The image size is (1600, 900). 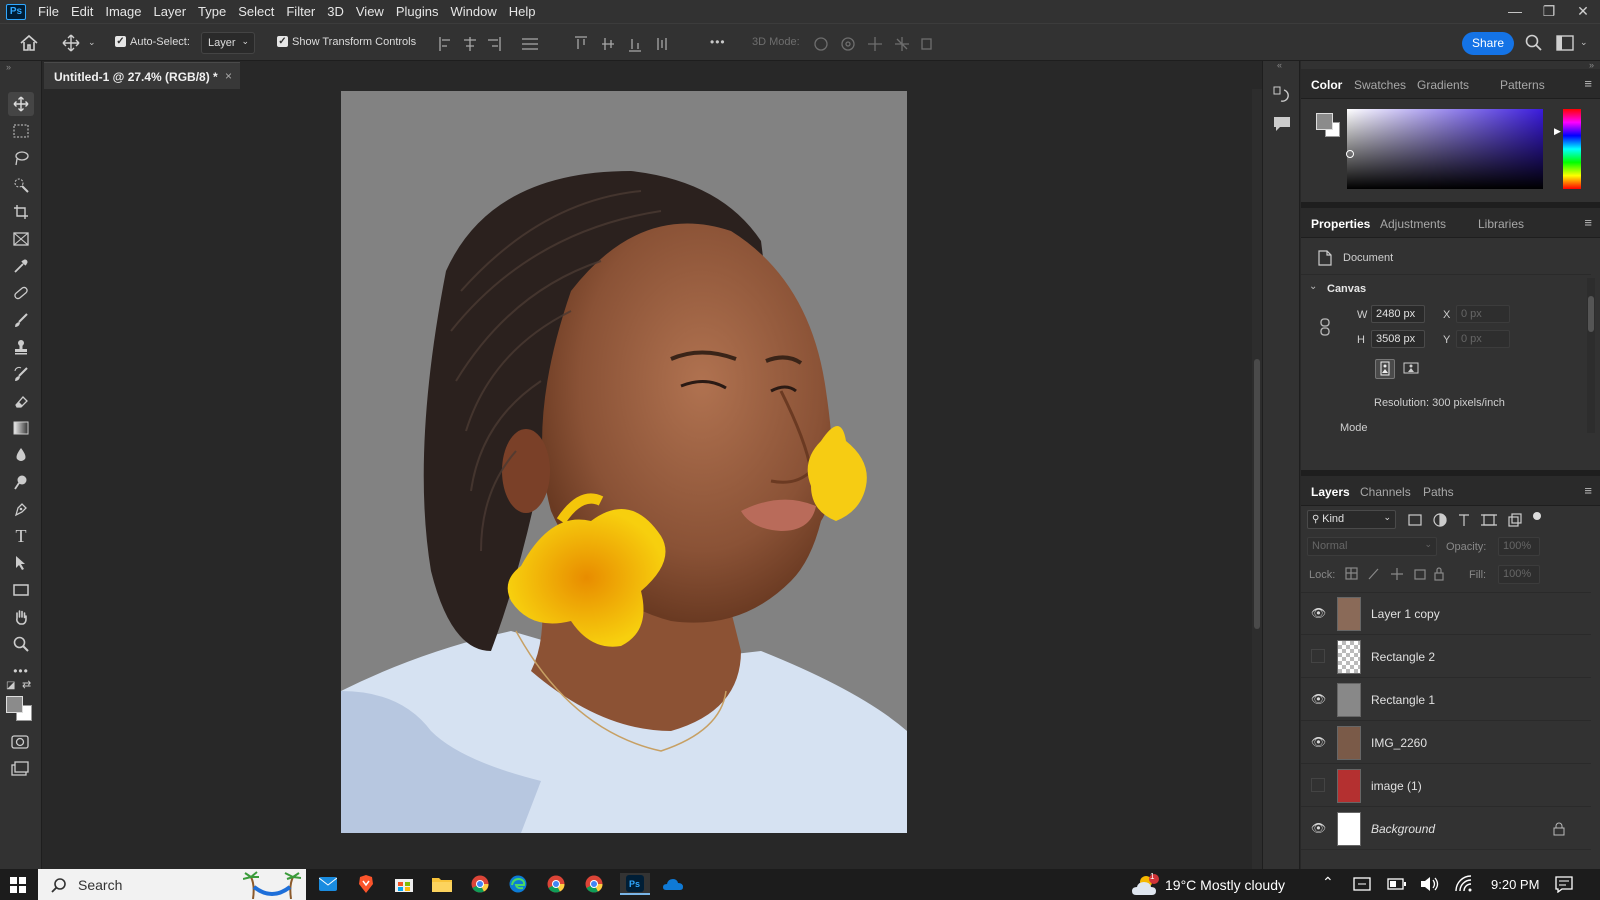 I want to click on lock-option-icons, so click(x=1395, y=574).